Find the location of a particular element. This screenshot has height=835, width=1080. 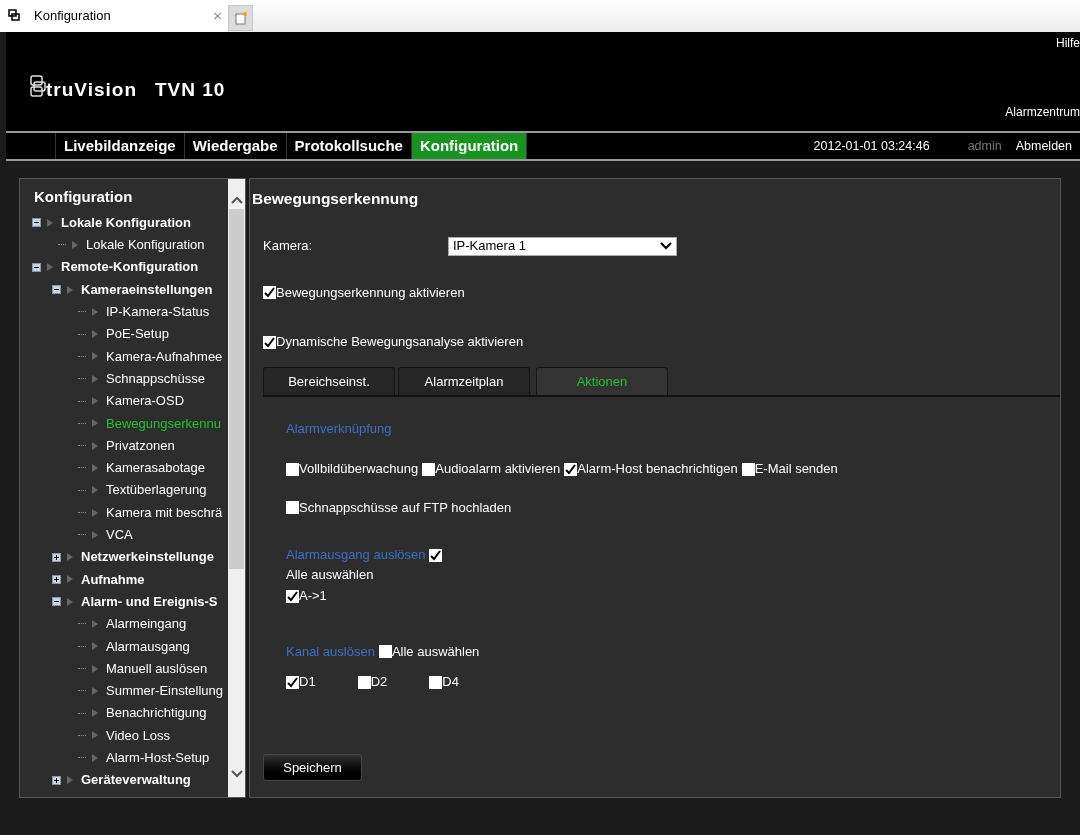

tree-item: Kamerasabotage is located at coordinates (155, 468).